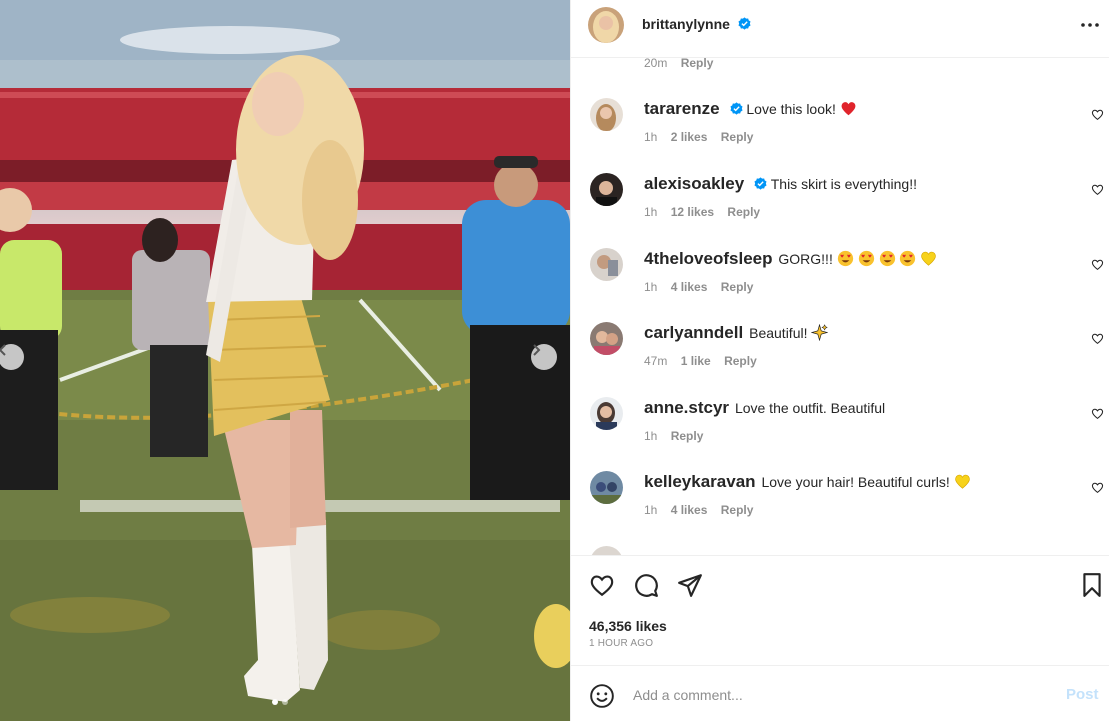 The image size is (1109, 721). Describe the element at coordinates (700, 481) in the screenshot. I see `commenter-username: kelleykaravan` at that location.